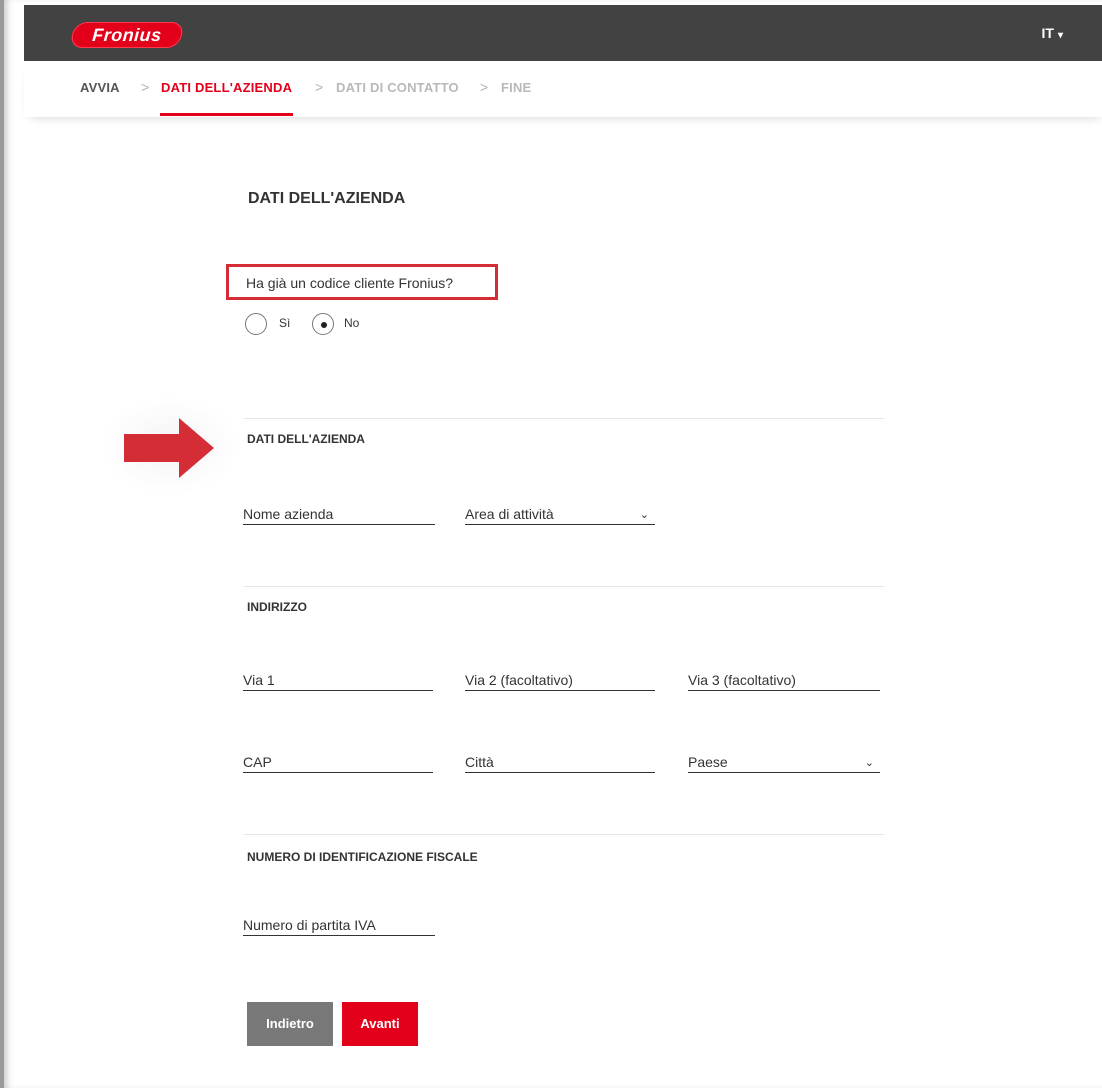 The height and width of the screenshot is (1088, 1102). I want to click on city-input: Città, so click(560, 762).